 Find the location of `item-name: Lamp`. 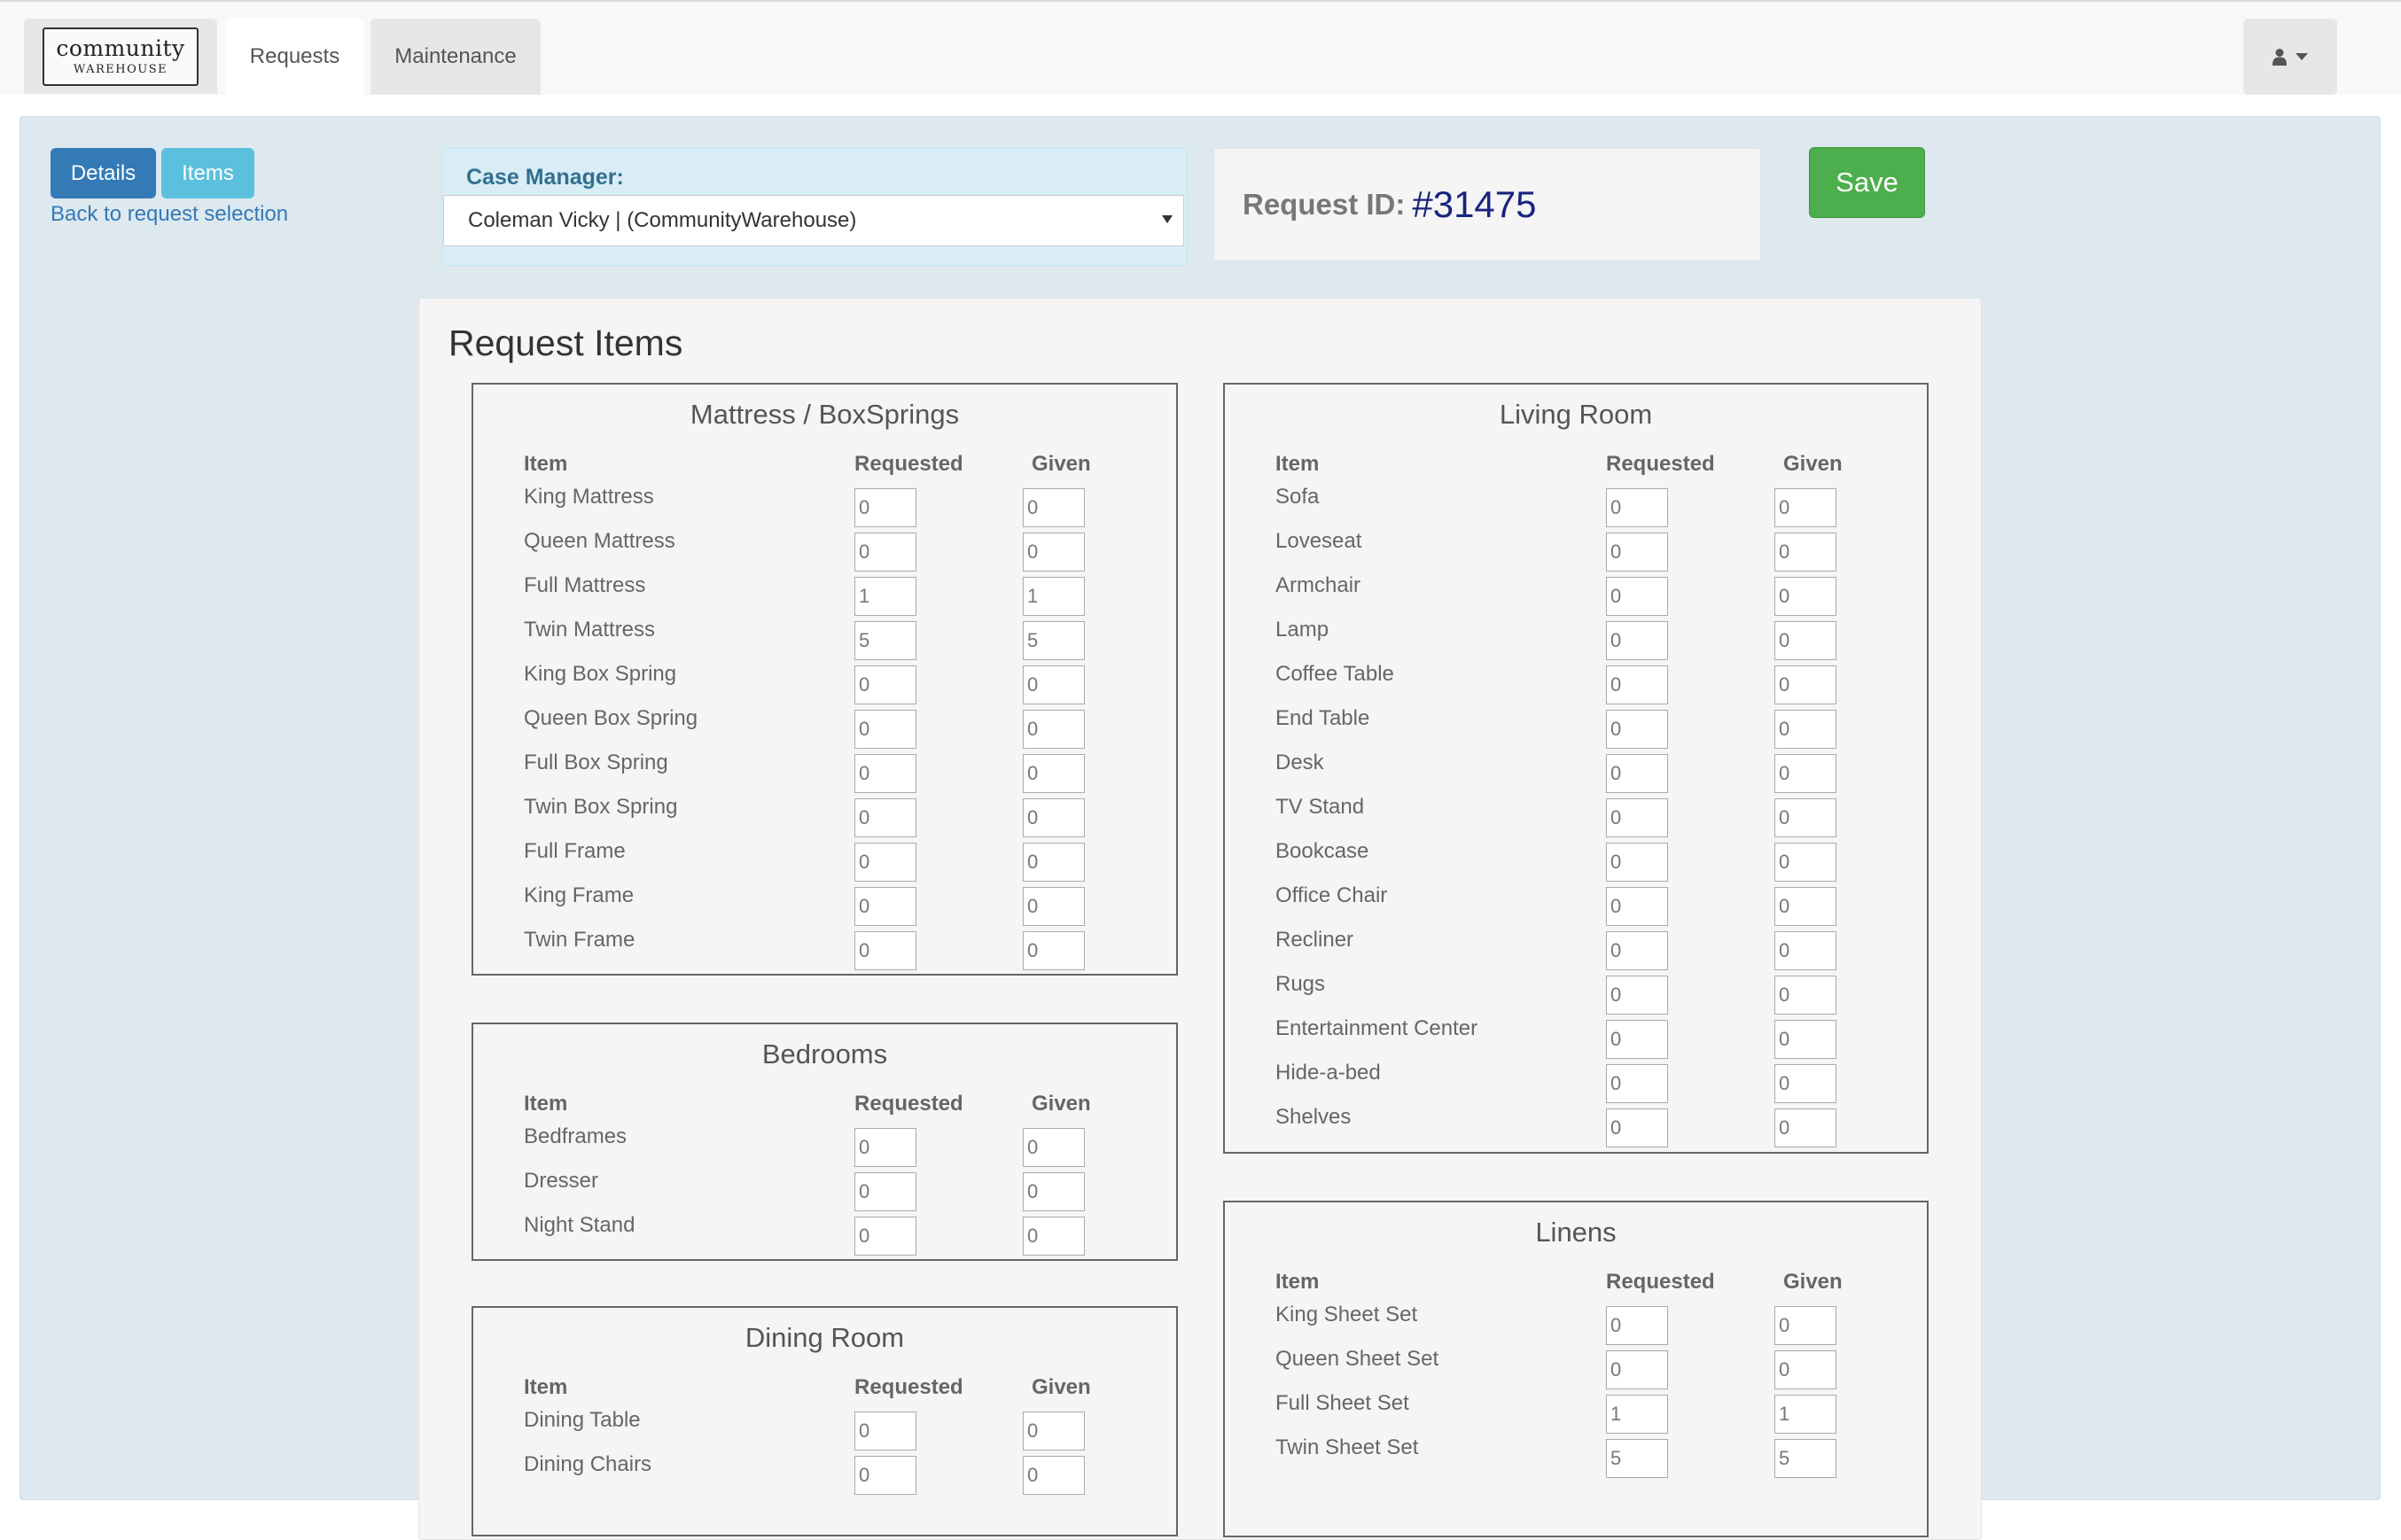

item-name: Lamp is located at coordinates (1302, 630).